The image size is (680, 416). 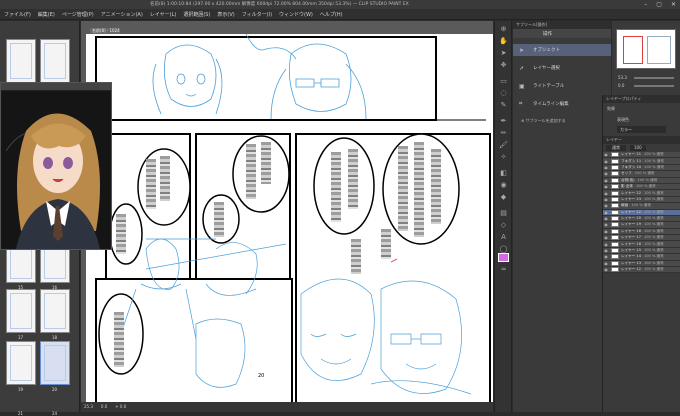 What do you see at coordinates (645, 4) in the screenshot?
I see `minimize-button: –` at bounding box center [645, 4].